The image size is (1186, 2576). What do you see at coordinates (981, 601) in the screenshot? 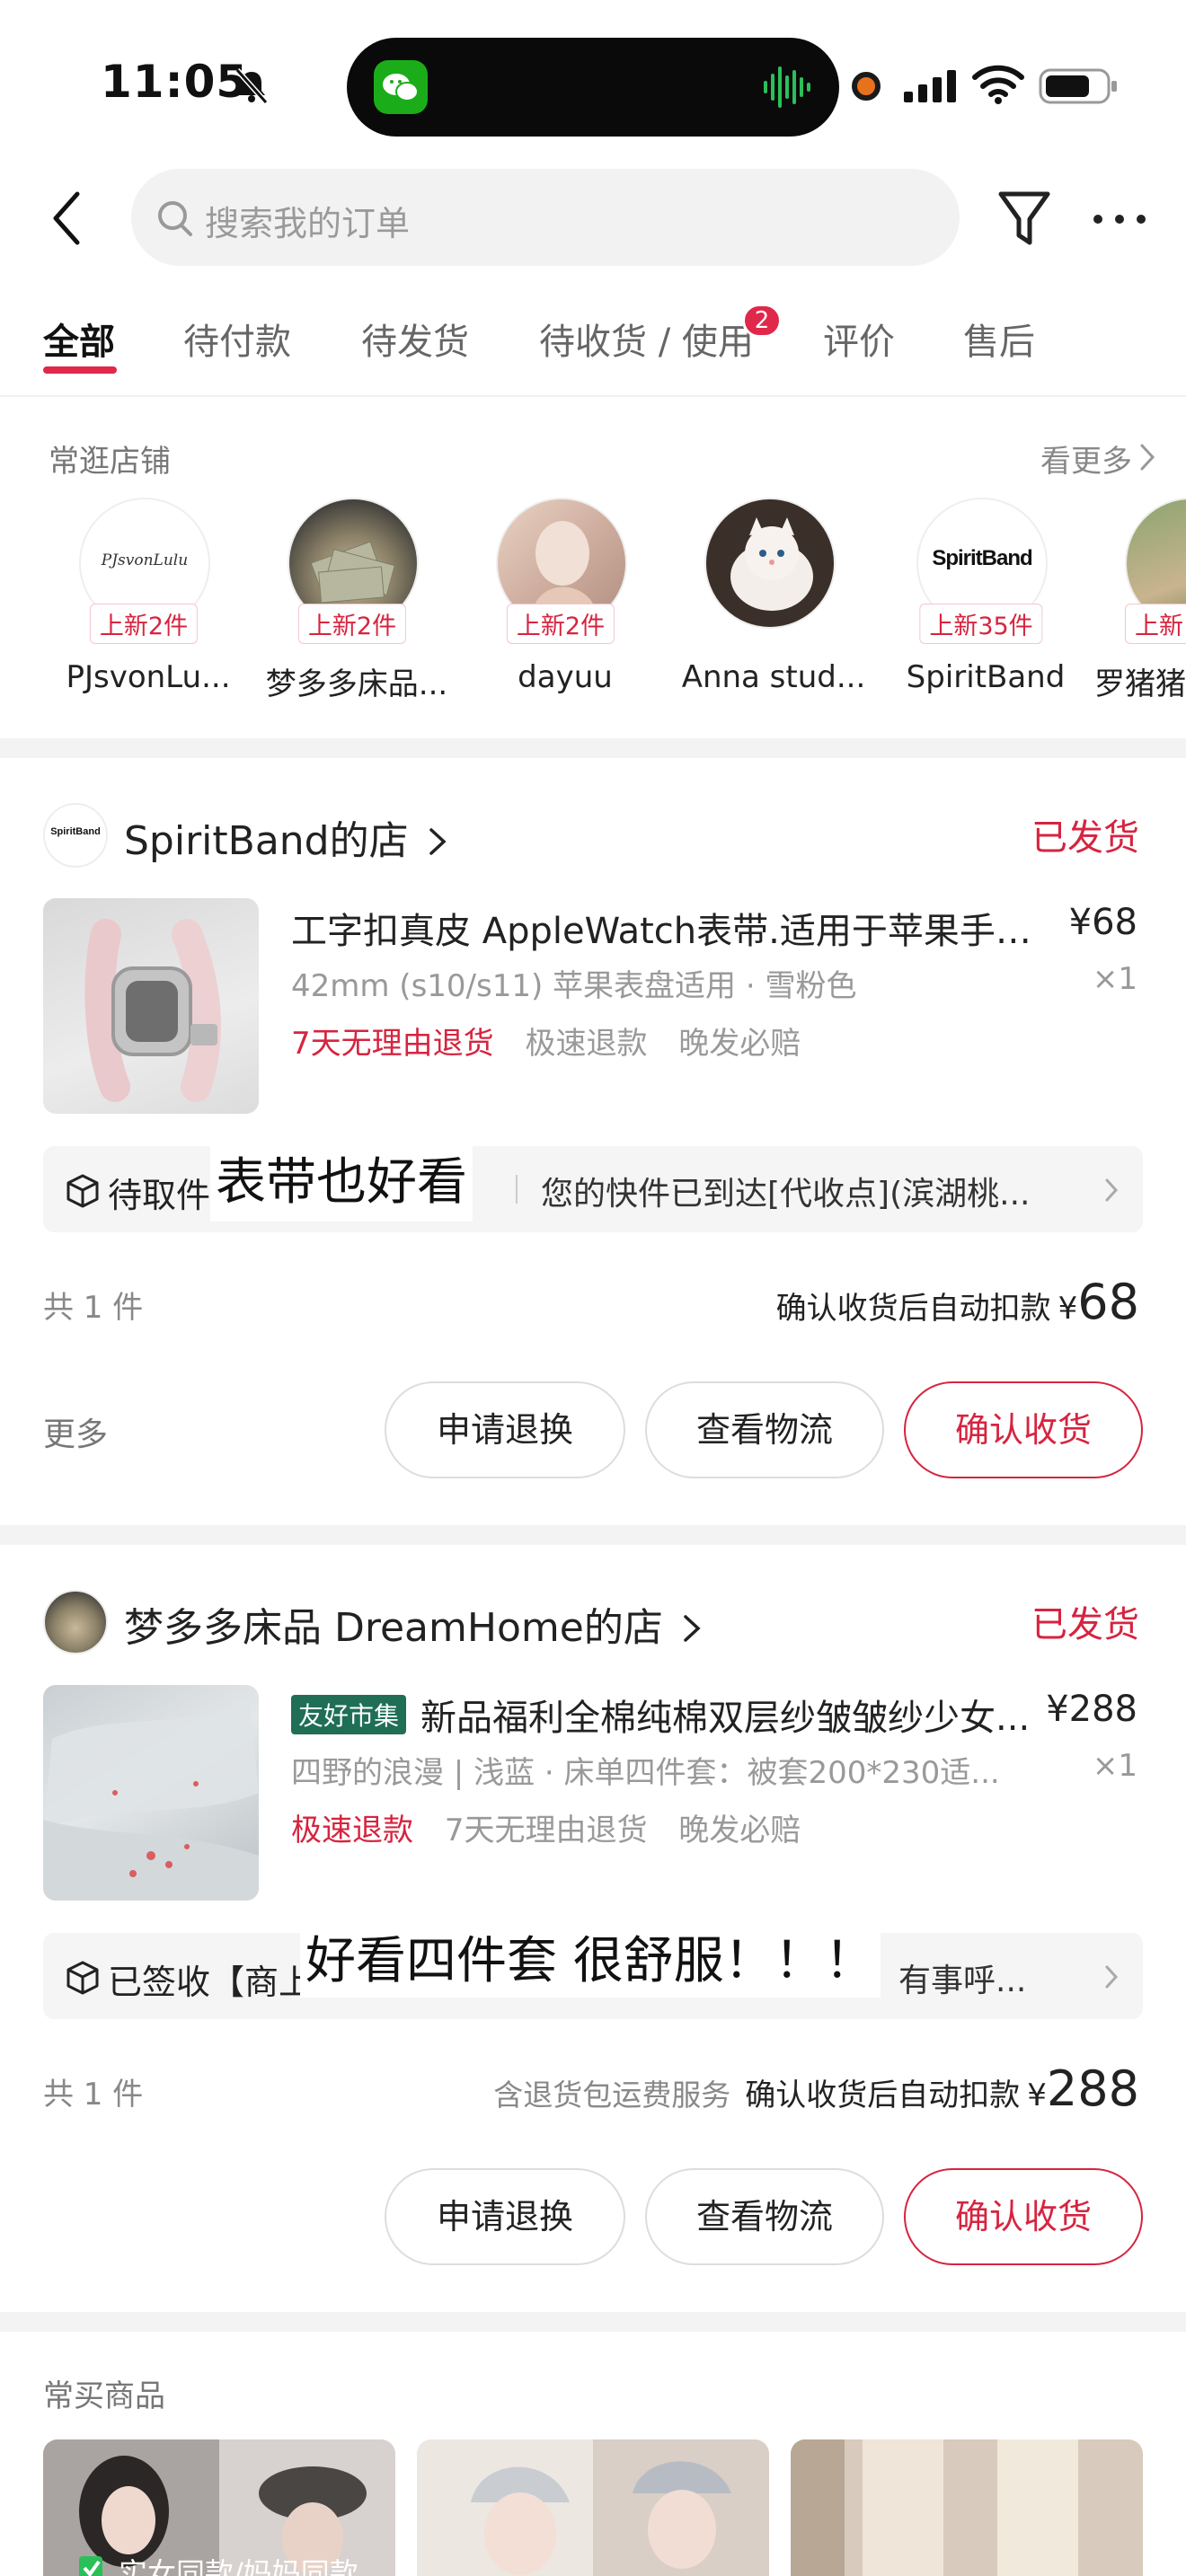
I see `shop-item: SpiritBand 上新35件 SpiritBand` at bounding box center [981, 601].